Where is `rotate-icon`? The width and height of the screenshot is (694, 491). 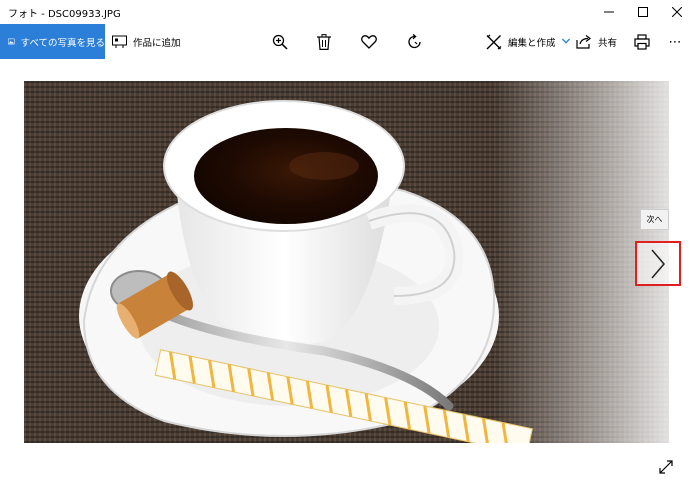
rotate-icon is located at coordinates (414, 41).